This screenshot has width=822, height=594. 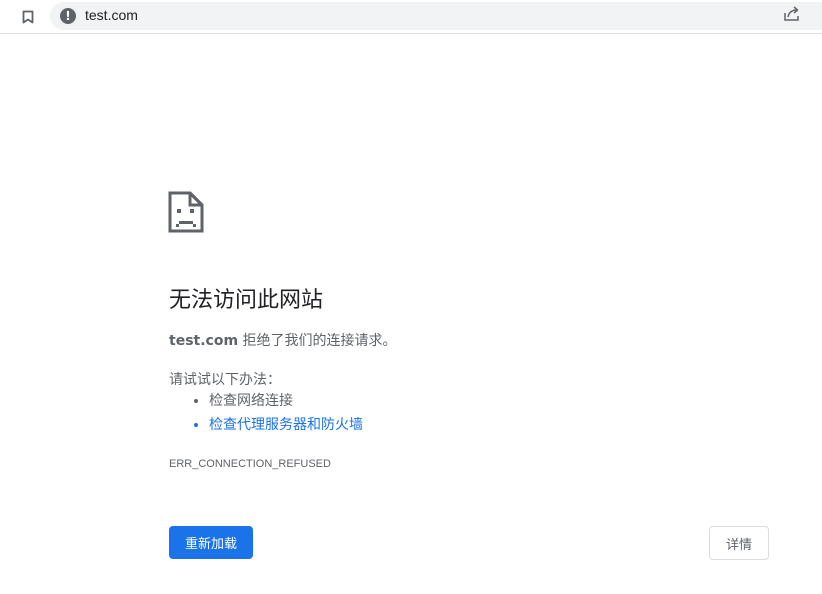 I want to click on error-title: 无法访问此网站, so click(x=246, y=300).